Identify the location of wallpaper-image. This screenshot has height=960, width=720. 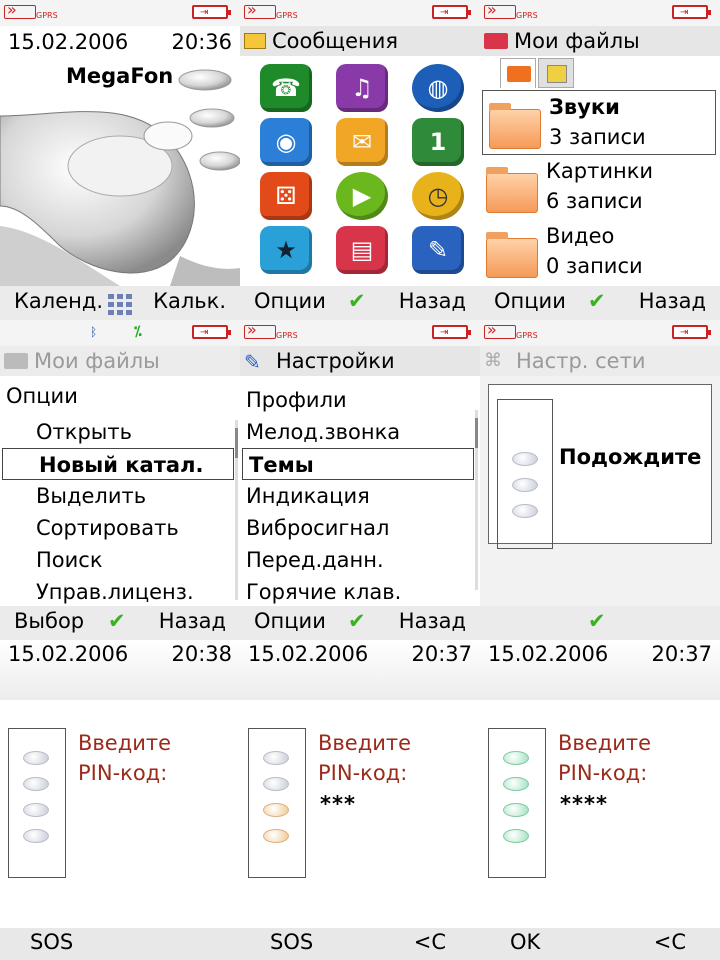
(120, 171).